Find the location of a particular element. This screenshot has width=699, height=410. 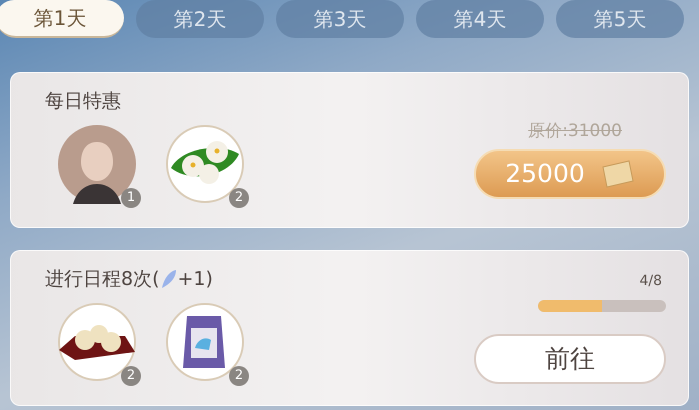

go-button: 前往 is located at coordinates (570, 359).